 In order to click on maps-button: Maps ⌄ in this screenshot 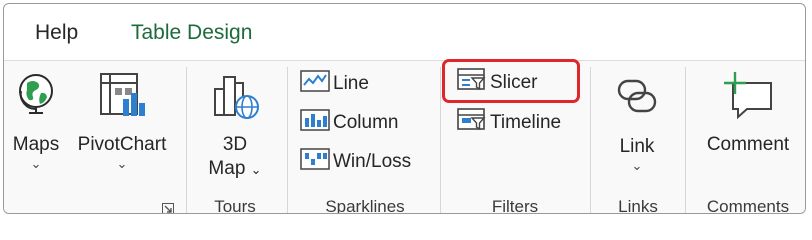, I will do `click(36, 121)`.